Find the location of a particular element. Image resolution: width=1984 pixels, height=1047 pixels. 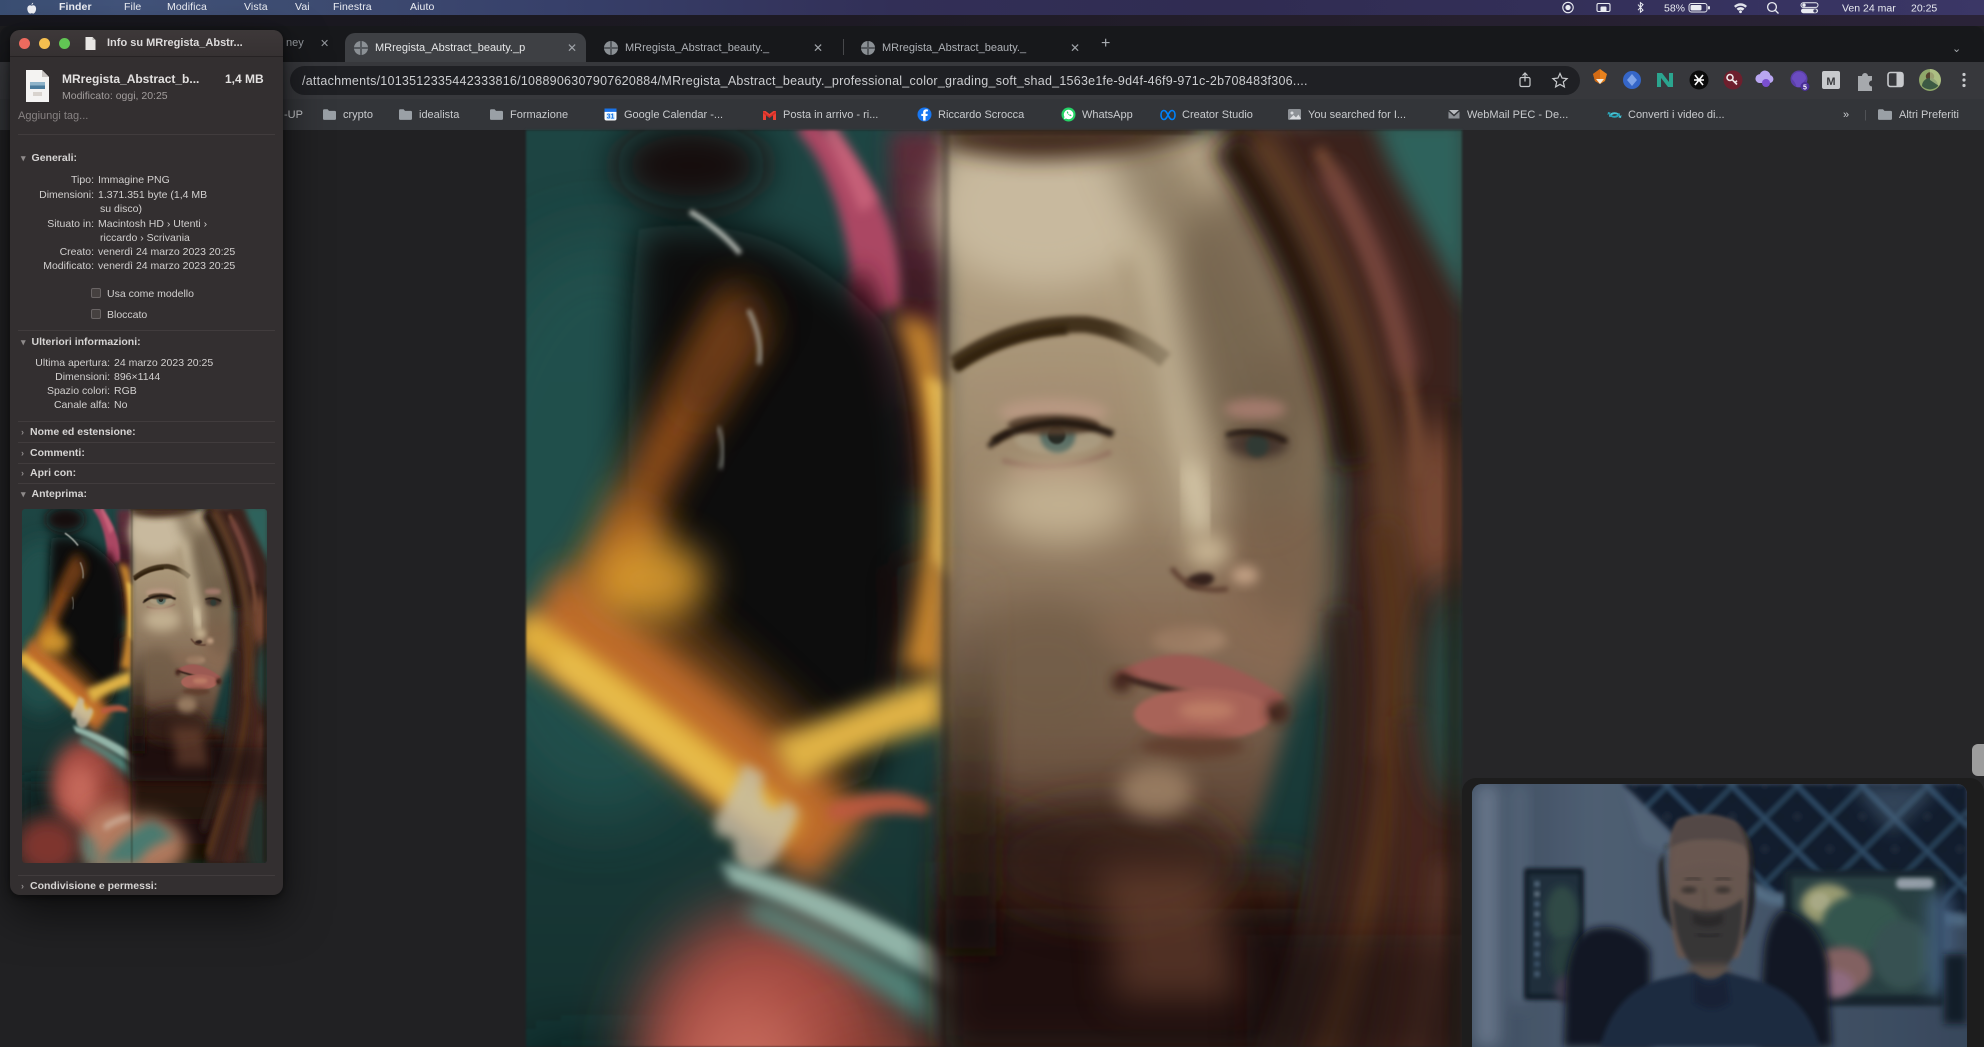

svg-text: 5 is located at coordinates (1805, 88).